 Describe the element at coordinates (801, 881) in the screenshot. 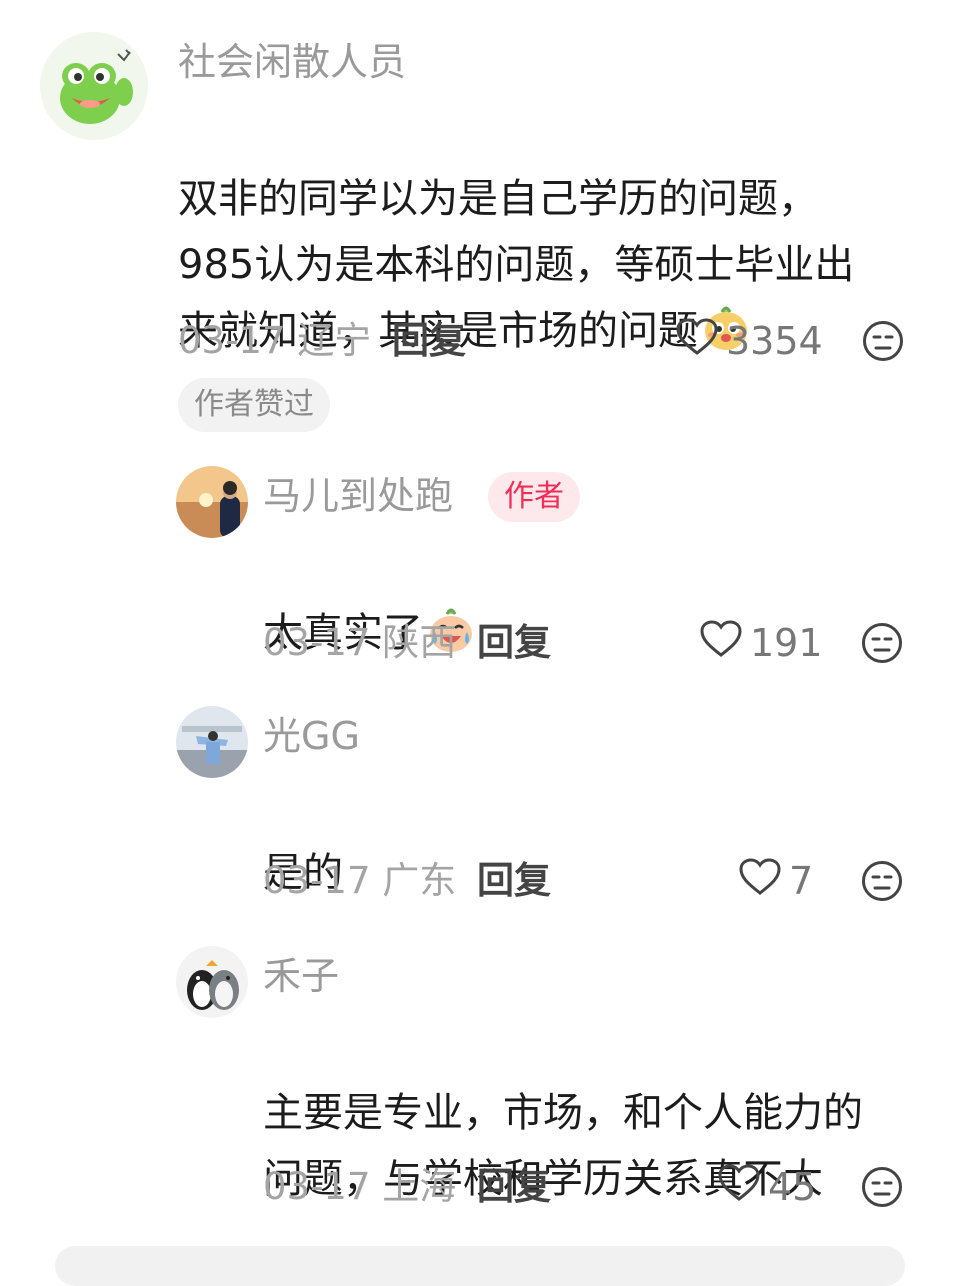

I see `like-count: 7` at that location.